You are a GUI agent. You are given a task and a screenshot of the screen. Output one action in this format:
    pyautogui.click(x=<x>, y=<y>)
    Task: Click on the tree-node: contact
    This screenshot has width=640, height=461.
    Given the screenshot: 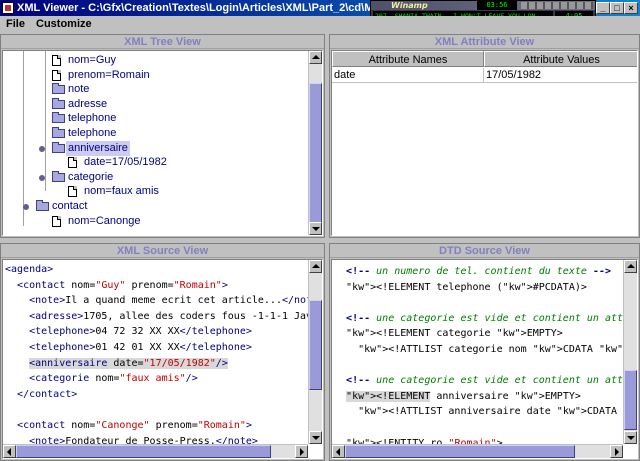 What is the action you would take?
    pyautogui.click(x=46, y=206)
    